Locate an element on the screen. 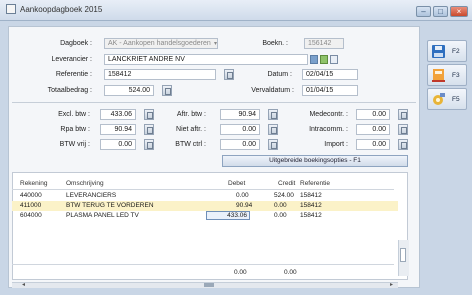  intracomm-button is located at coordinates (403, 129).